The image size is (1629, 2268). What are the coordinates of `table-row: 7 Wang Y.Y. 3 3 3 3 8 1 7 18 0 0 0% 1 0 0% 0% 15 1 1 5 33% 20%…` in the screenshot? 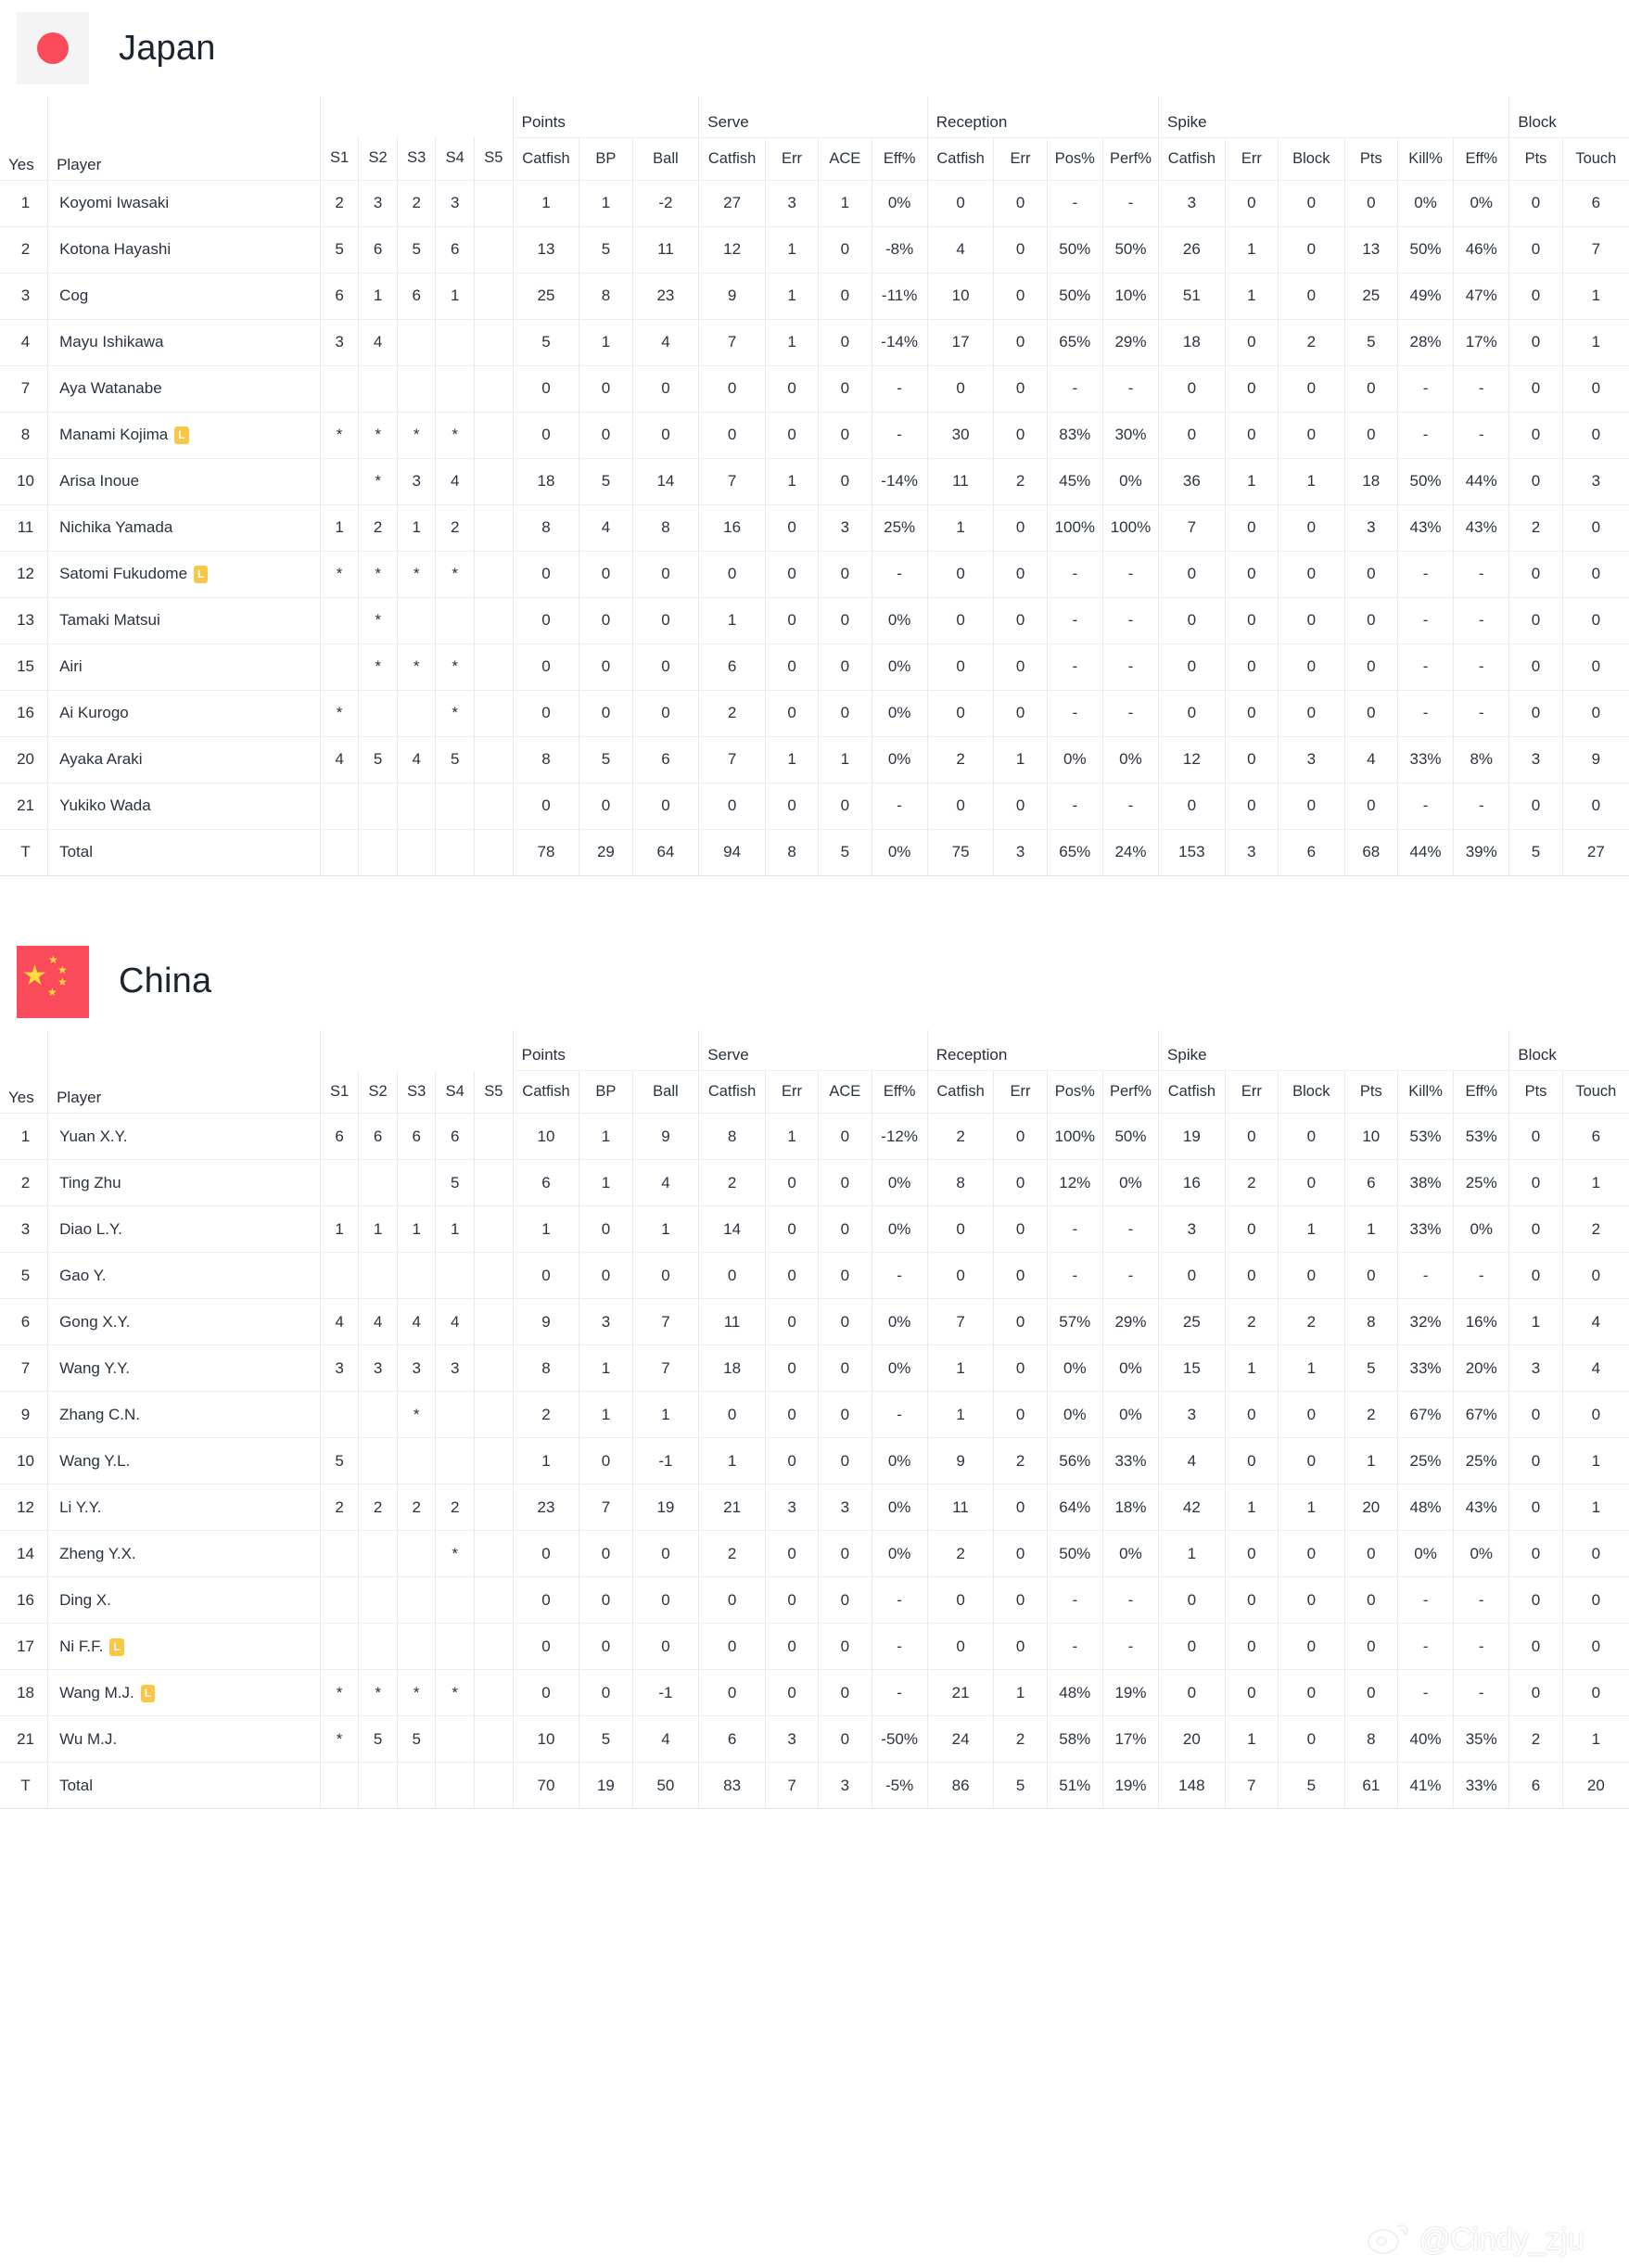 It's located at (814, 1368).